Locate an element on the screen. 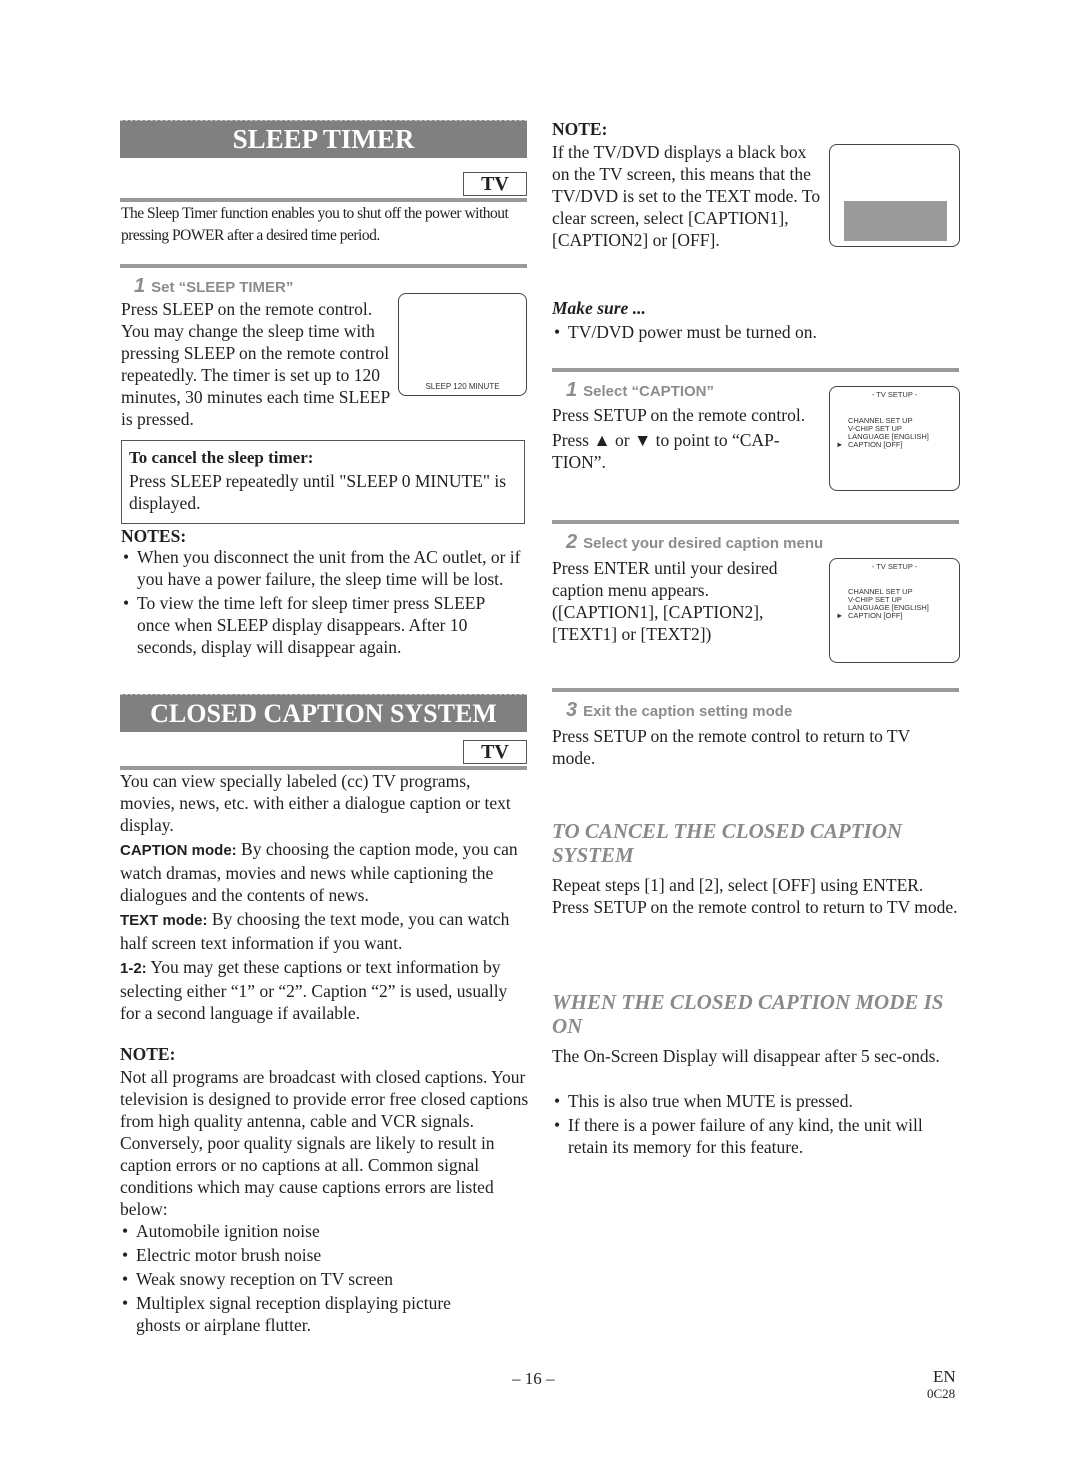 Image resolution: width=1080 pixels, height=1479 pixels. sleep-timer-tv-tag: TV is located at coordinates (495, 184).